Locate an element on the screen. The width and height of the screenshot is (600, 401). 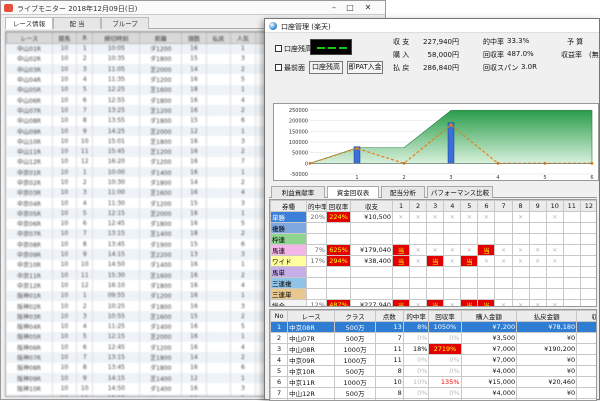
bet-type-row: 枠連 is located at coordinates (434, 239).